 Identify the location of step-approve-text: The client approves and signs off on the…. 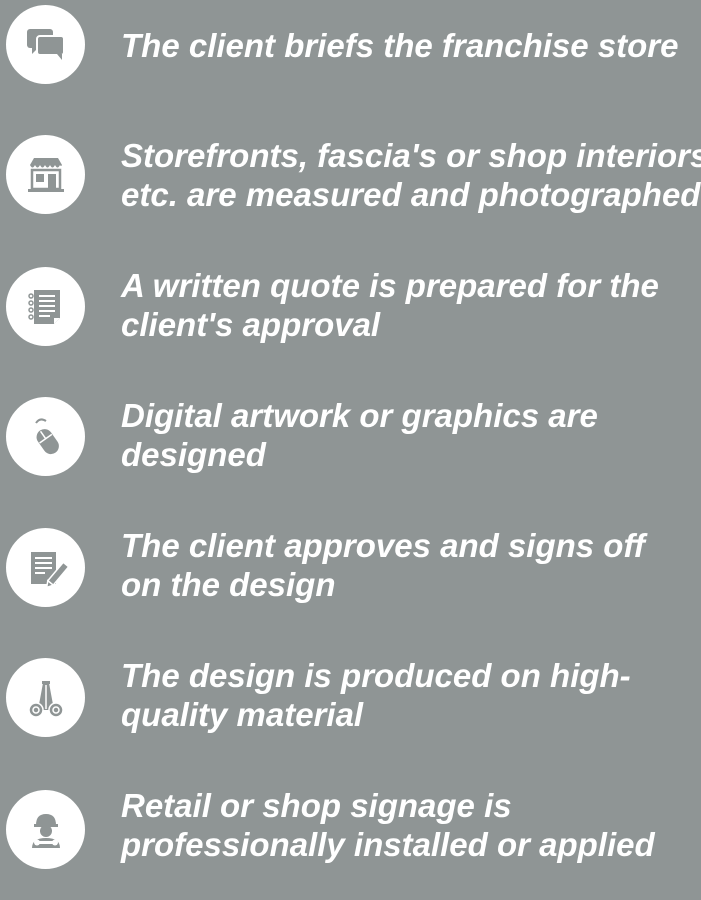
(383, 565).